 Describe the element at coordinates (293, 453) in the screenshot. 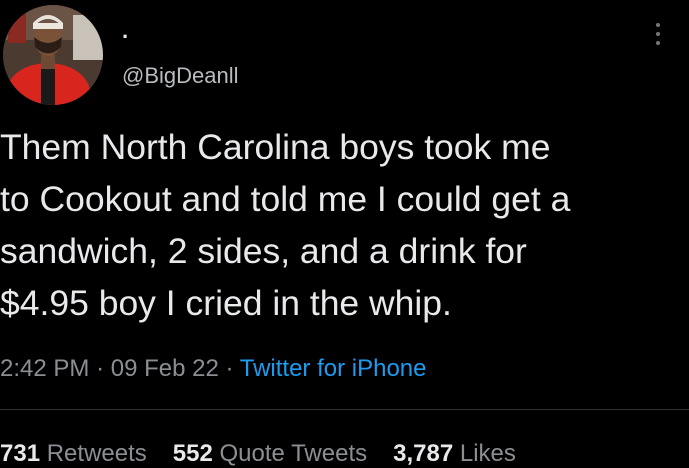

I see `quote-tweets-label: Quote Tweets` at that location.